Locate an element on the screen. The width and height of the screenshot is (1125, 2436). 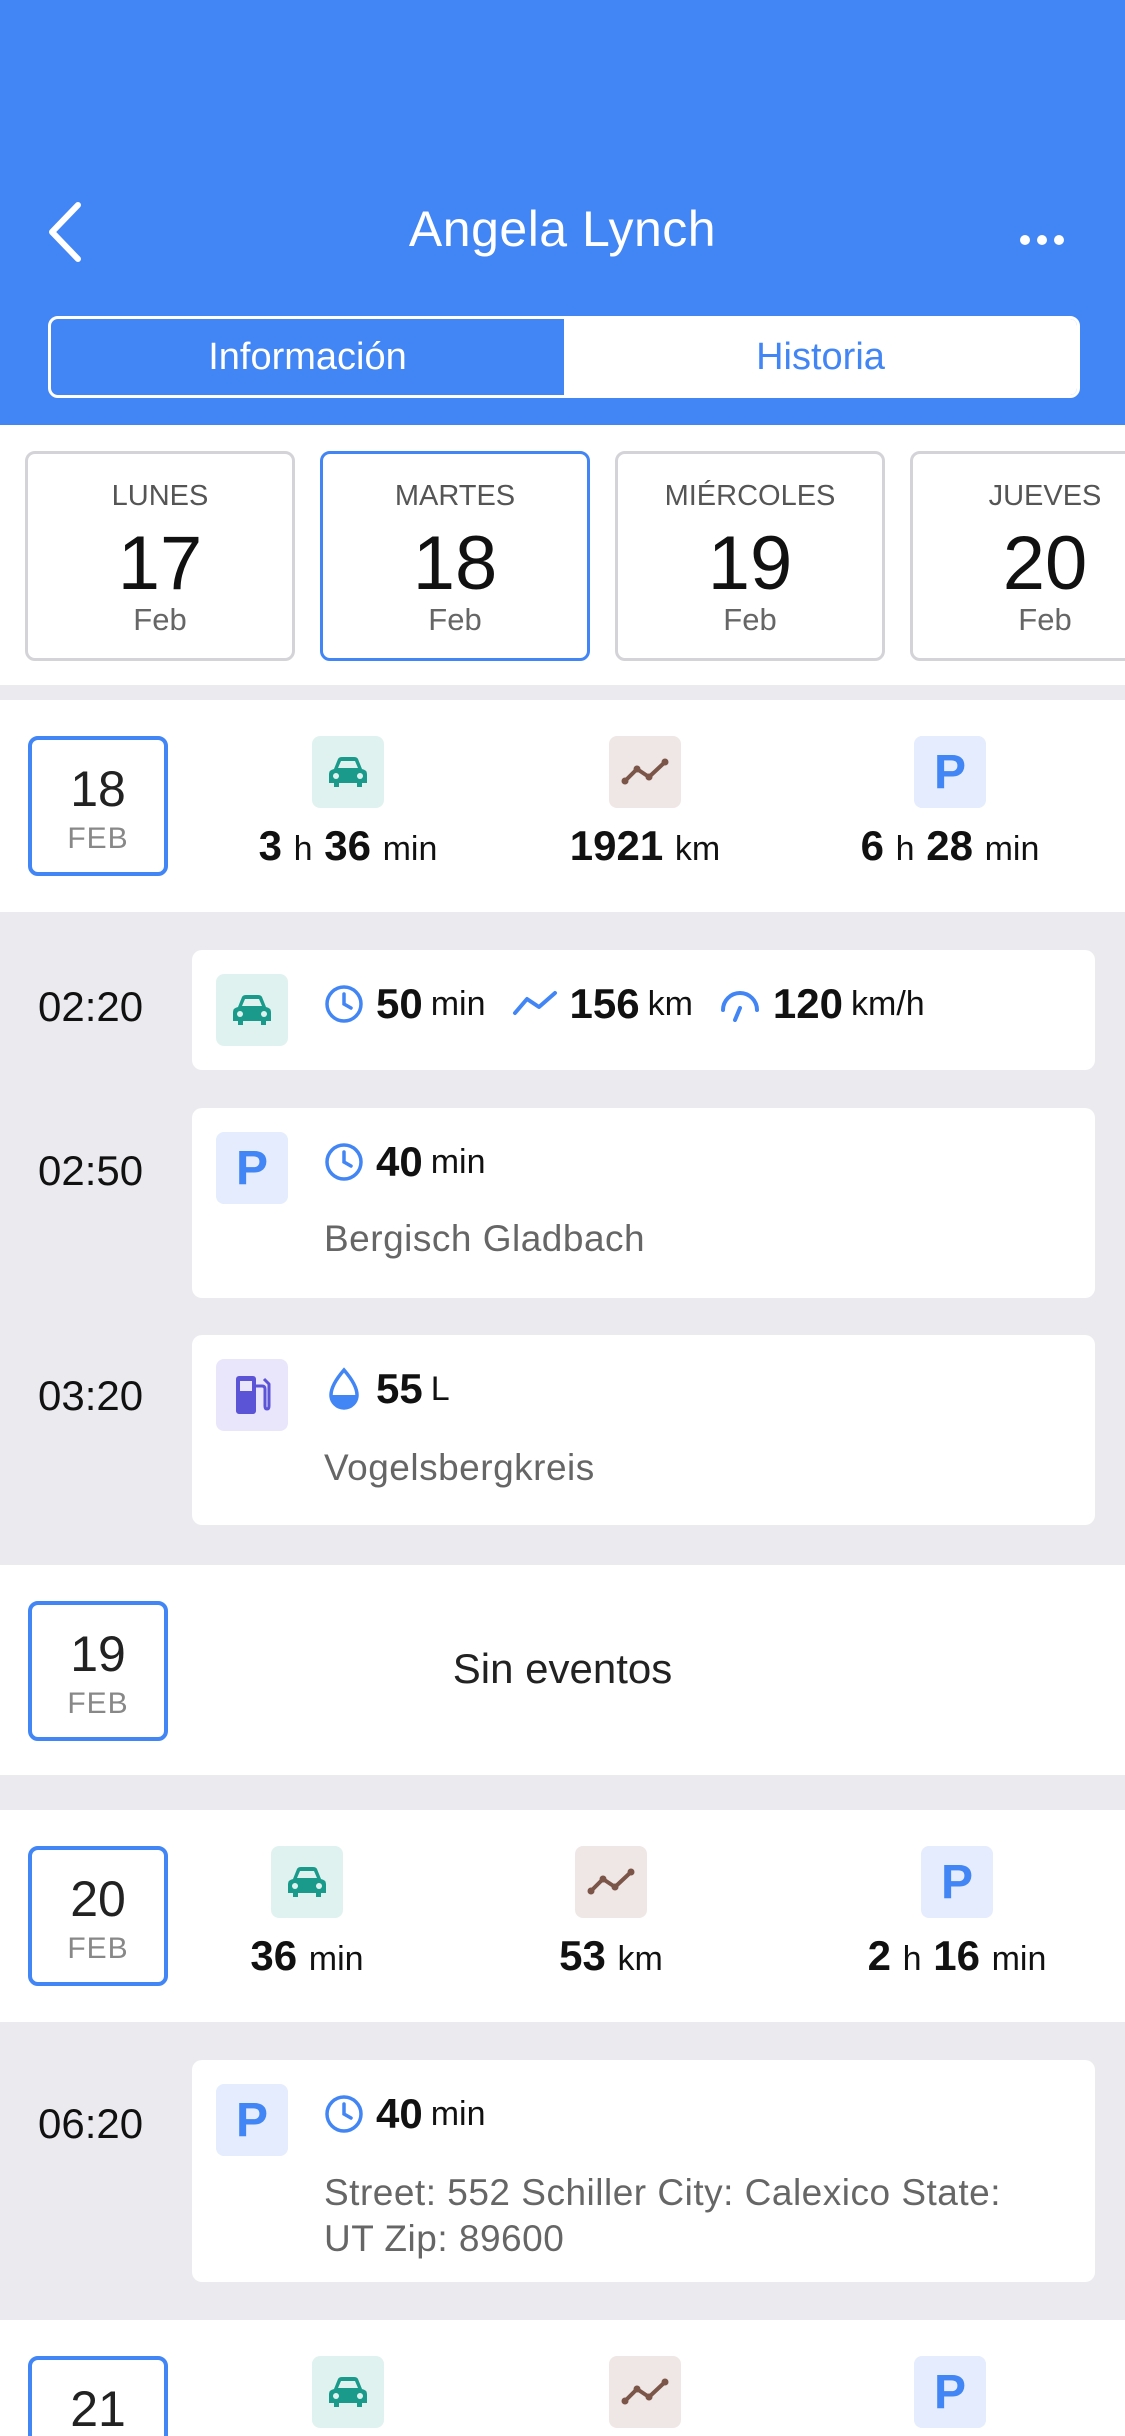
day-number: 21 is located at coordinates (98, 2408).